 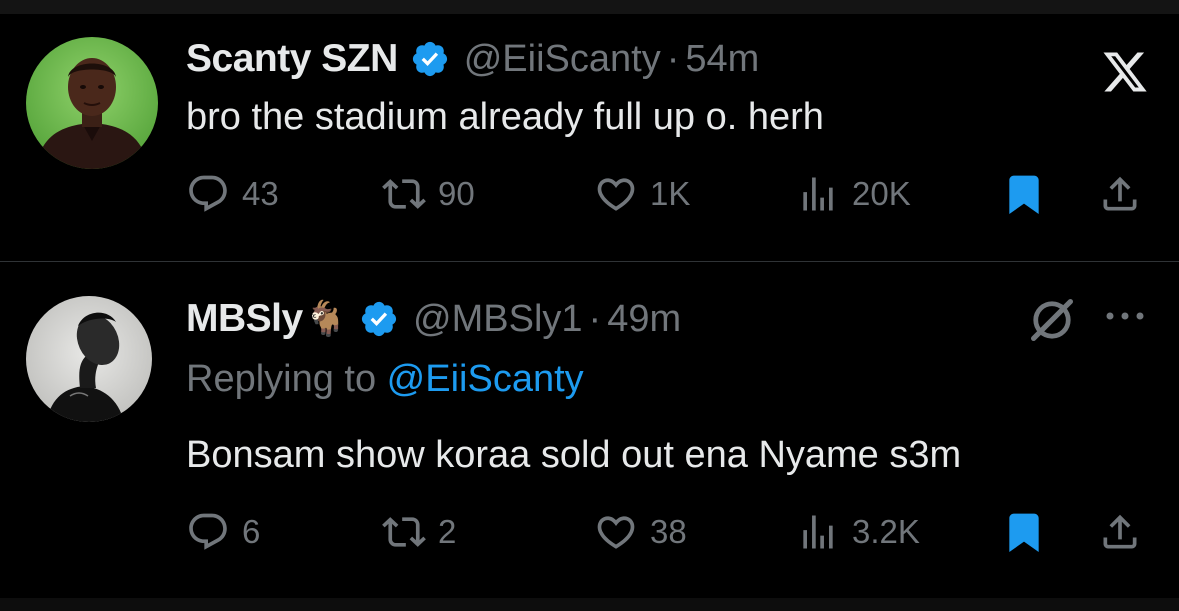 I want to click on reply-count: 6, so click(x=251, y=531).